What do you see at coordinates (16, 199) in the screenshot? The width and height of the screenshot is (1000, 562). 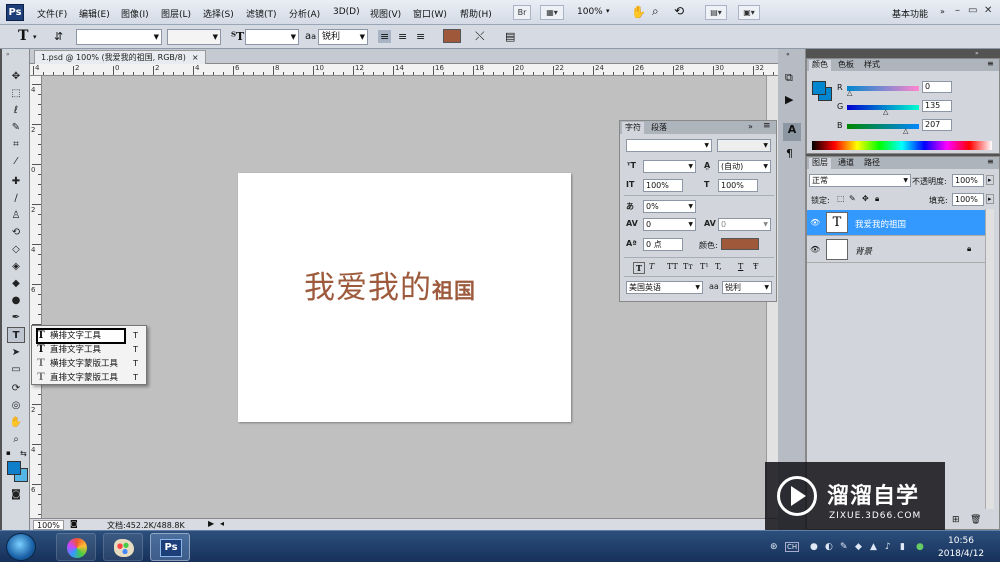 I see `brush-tool-icon: ∕` at bounding box center [16, 199].